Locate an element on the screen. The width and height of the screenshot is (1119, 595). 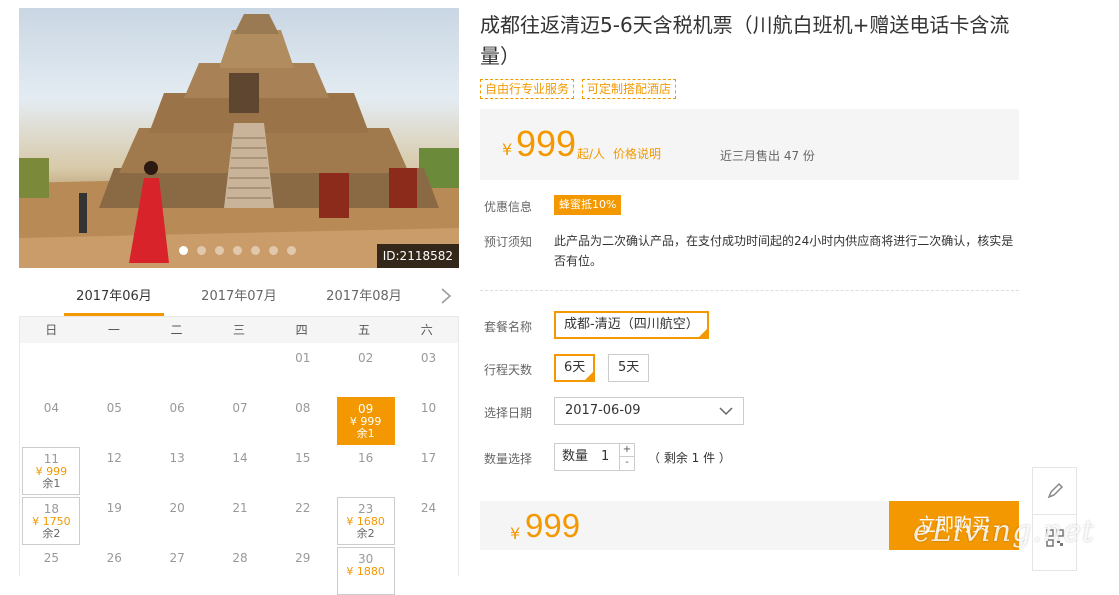
day-number: 21 is located at coordinates (240, 508).